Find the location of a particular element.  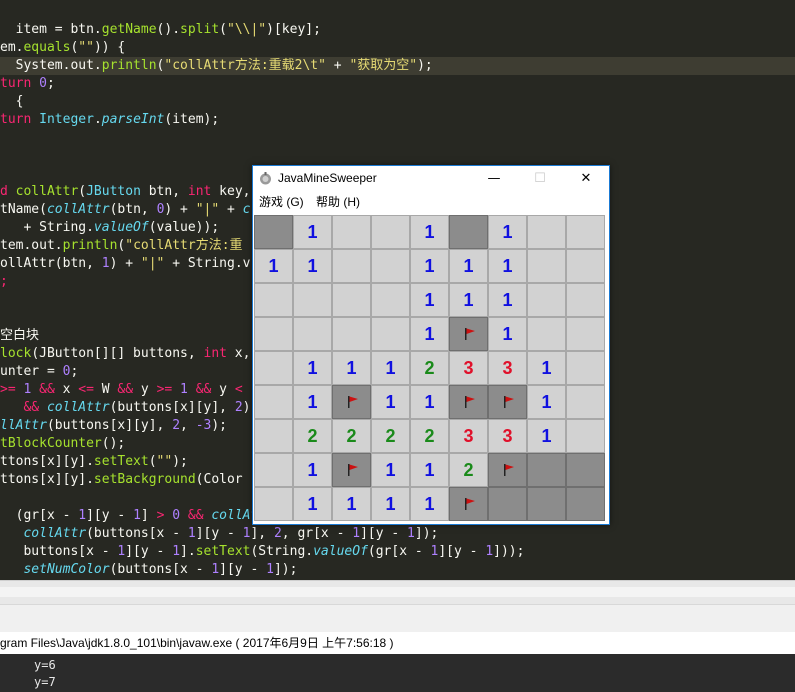

menu-game: 游戏 (G) is located at coordinates (281, 202).